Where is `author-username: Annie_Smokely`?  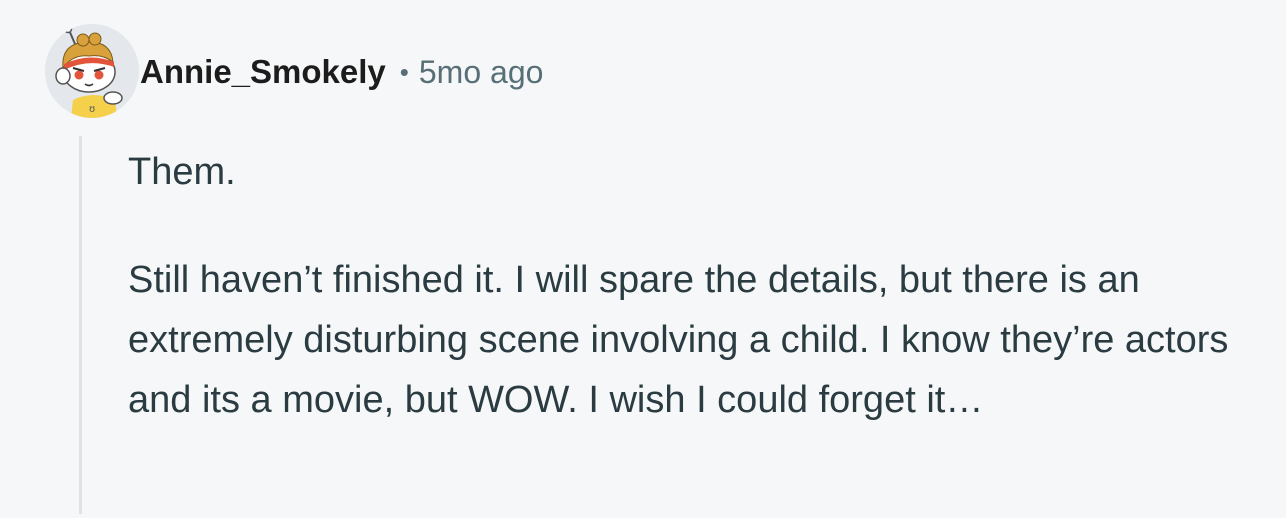
author-username: Annie_Smokely is located at coordinates (263, 72).